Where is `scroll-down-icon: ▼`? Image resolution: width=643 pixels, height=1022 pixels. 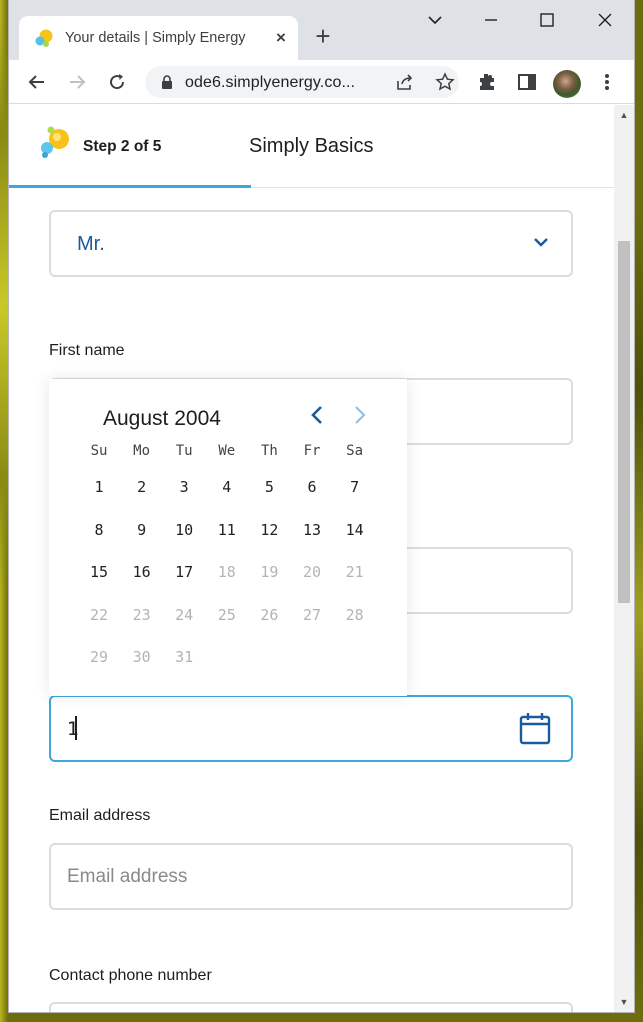 scroll-down-icon: ▼ is located at coordinates (624, 1002).